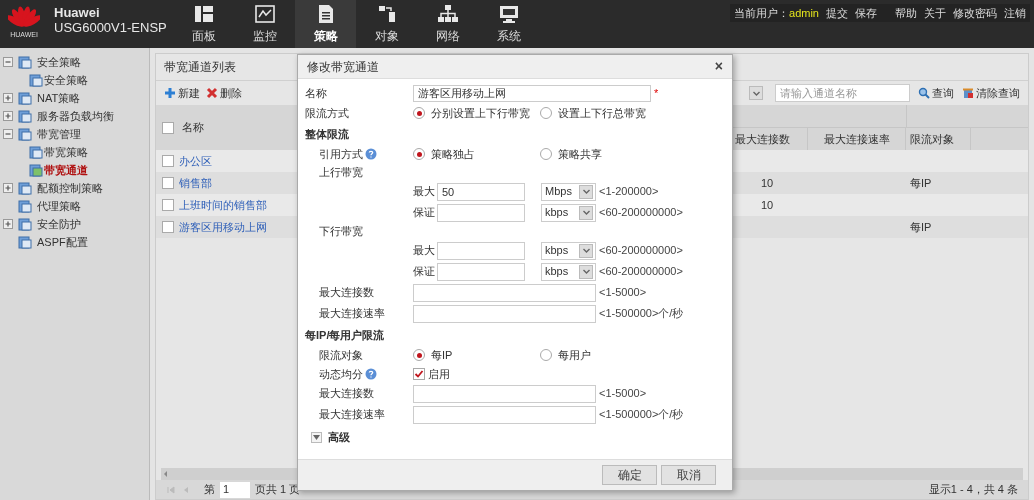 The width and height of the screenshot is (1034, 500). What do you see at coordinates (59, 206) in the screenshot?
I see `tree-item: 代理策略` at bounding box center [59, 206].